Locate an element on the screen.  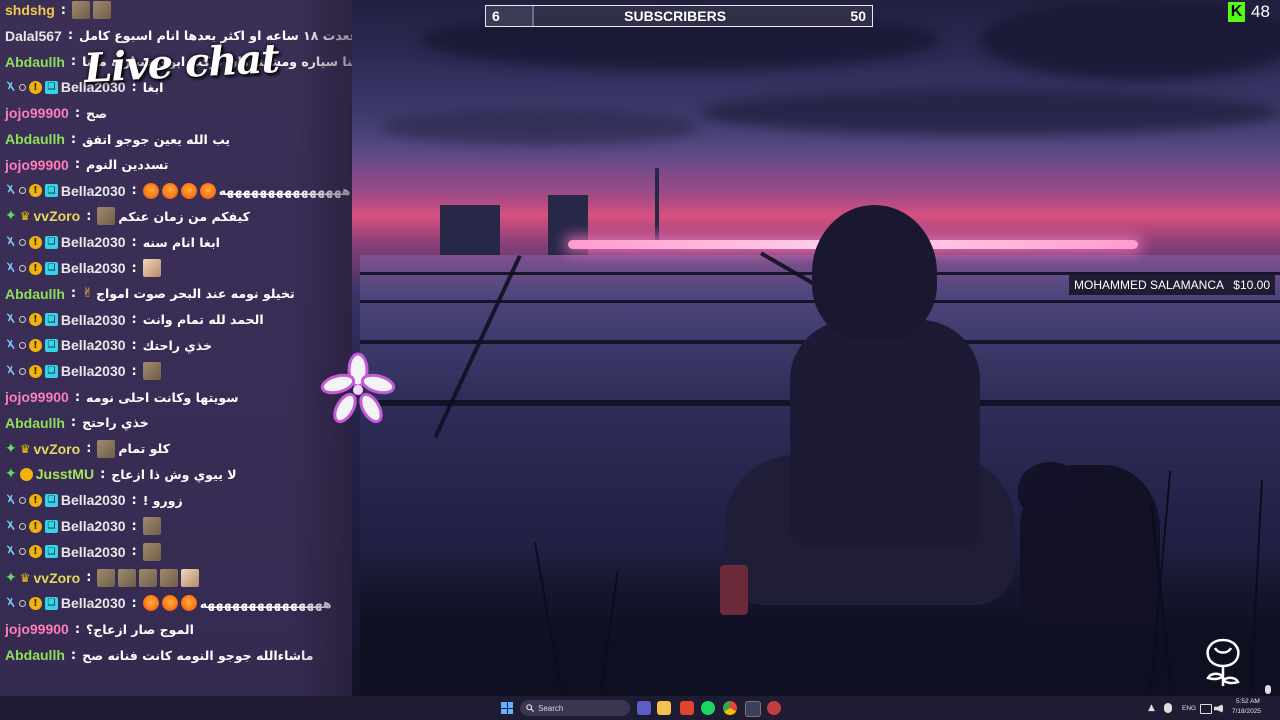
building is located at coordinates (470, 230).